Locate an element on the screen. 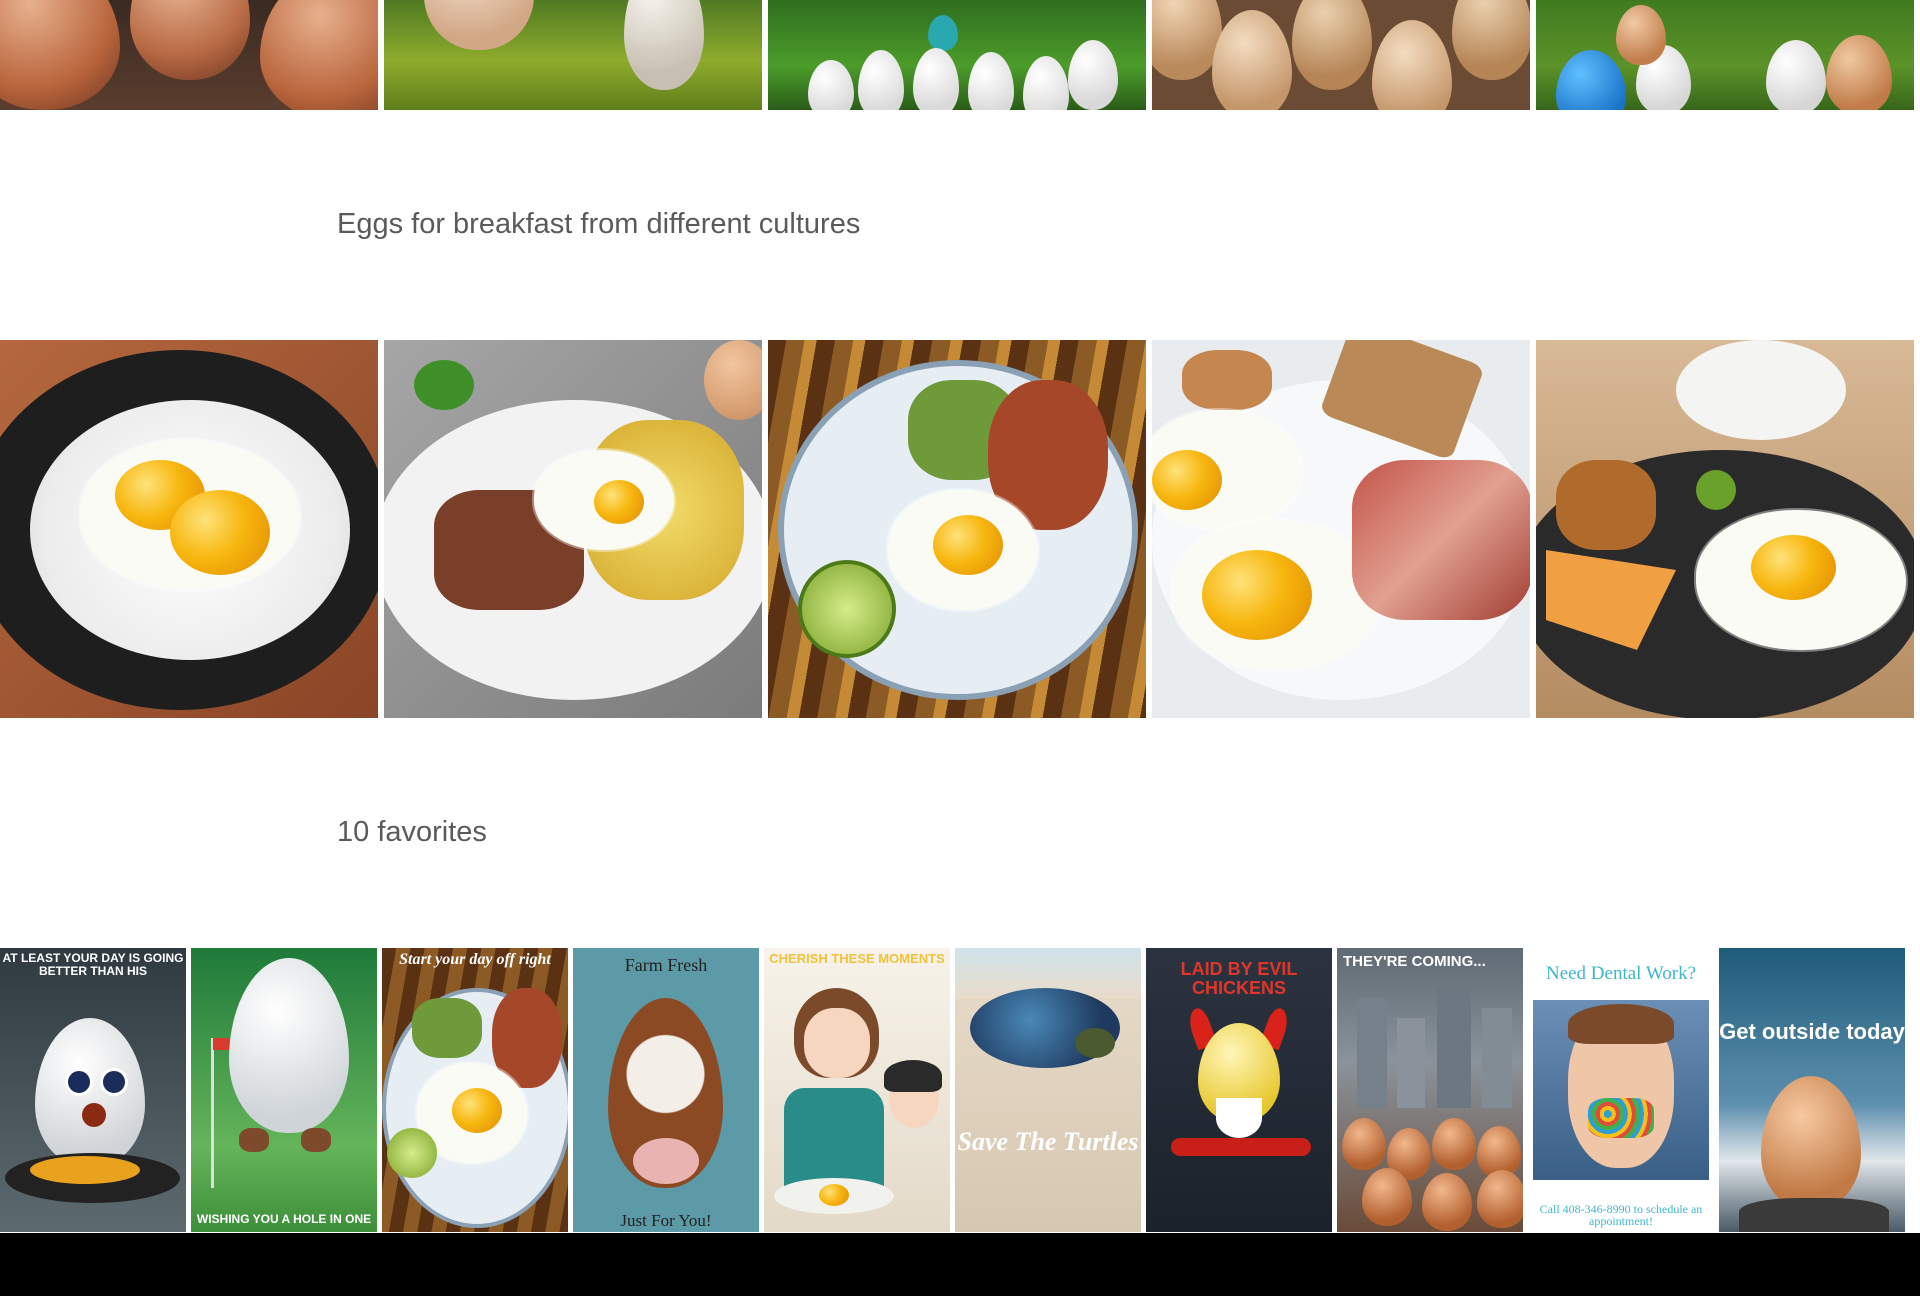 The image size is (1920, 1296). poster-tile: Wishing you a hole in one is located at coordinates (284, 1090).